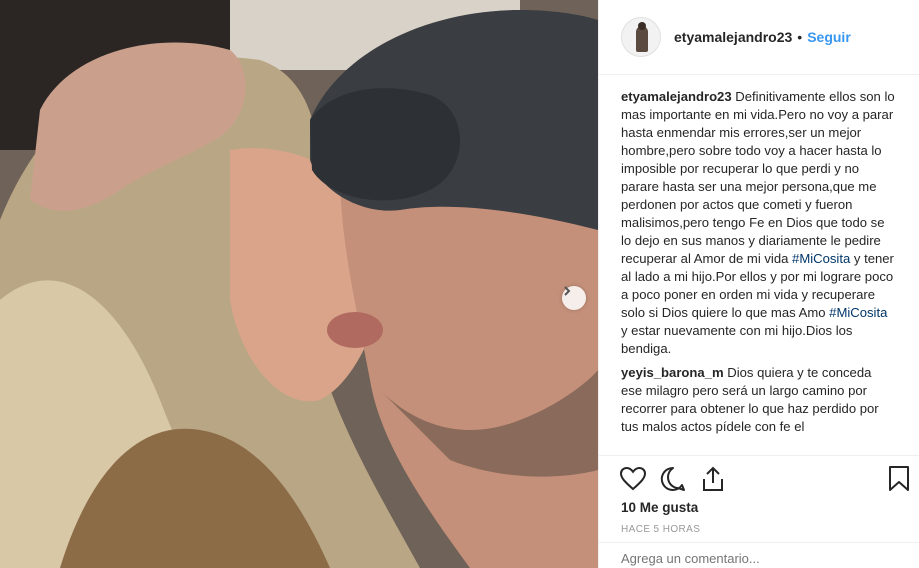 Image resolution: width=919 pixels, height=568 pixels. What do you see at coordinates (672, 372) in the screenshot?
I see `comment-username: yeyis_barona_m` at bounding box center [672, 372].